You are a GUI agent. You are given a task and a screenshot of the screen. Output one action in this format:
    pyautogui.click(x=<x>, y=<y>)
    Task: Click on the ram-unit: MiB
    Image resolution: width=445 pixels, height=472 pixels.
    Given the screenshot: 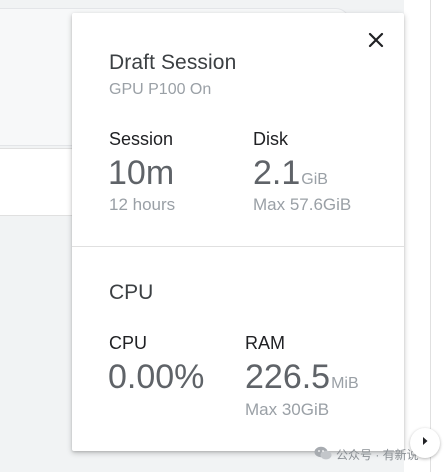 What is the action you would take?
    pyautogui.click(x=345, y=383)
    